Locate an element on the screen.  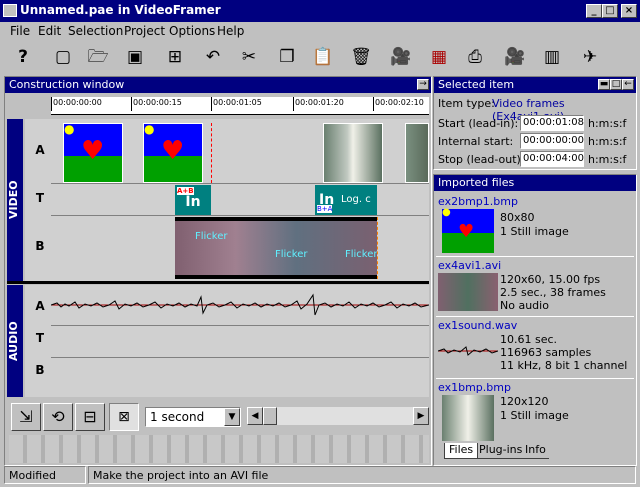
tab-plug-ins: Plug-ins is located at coordinates (501, 451).